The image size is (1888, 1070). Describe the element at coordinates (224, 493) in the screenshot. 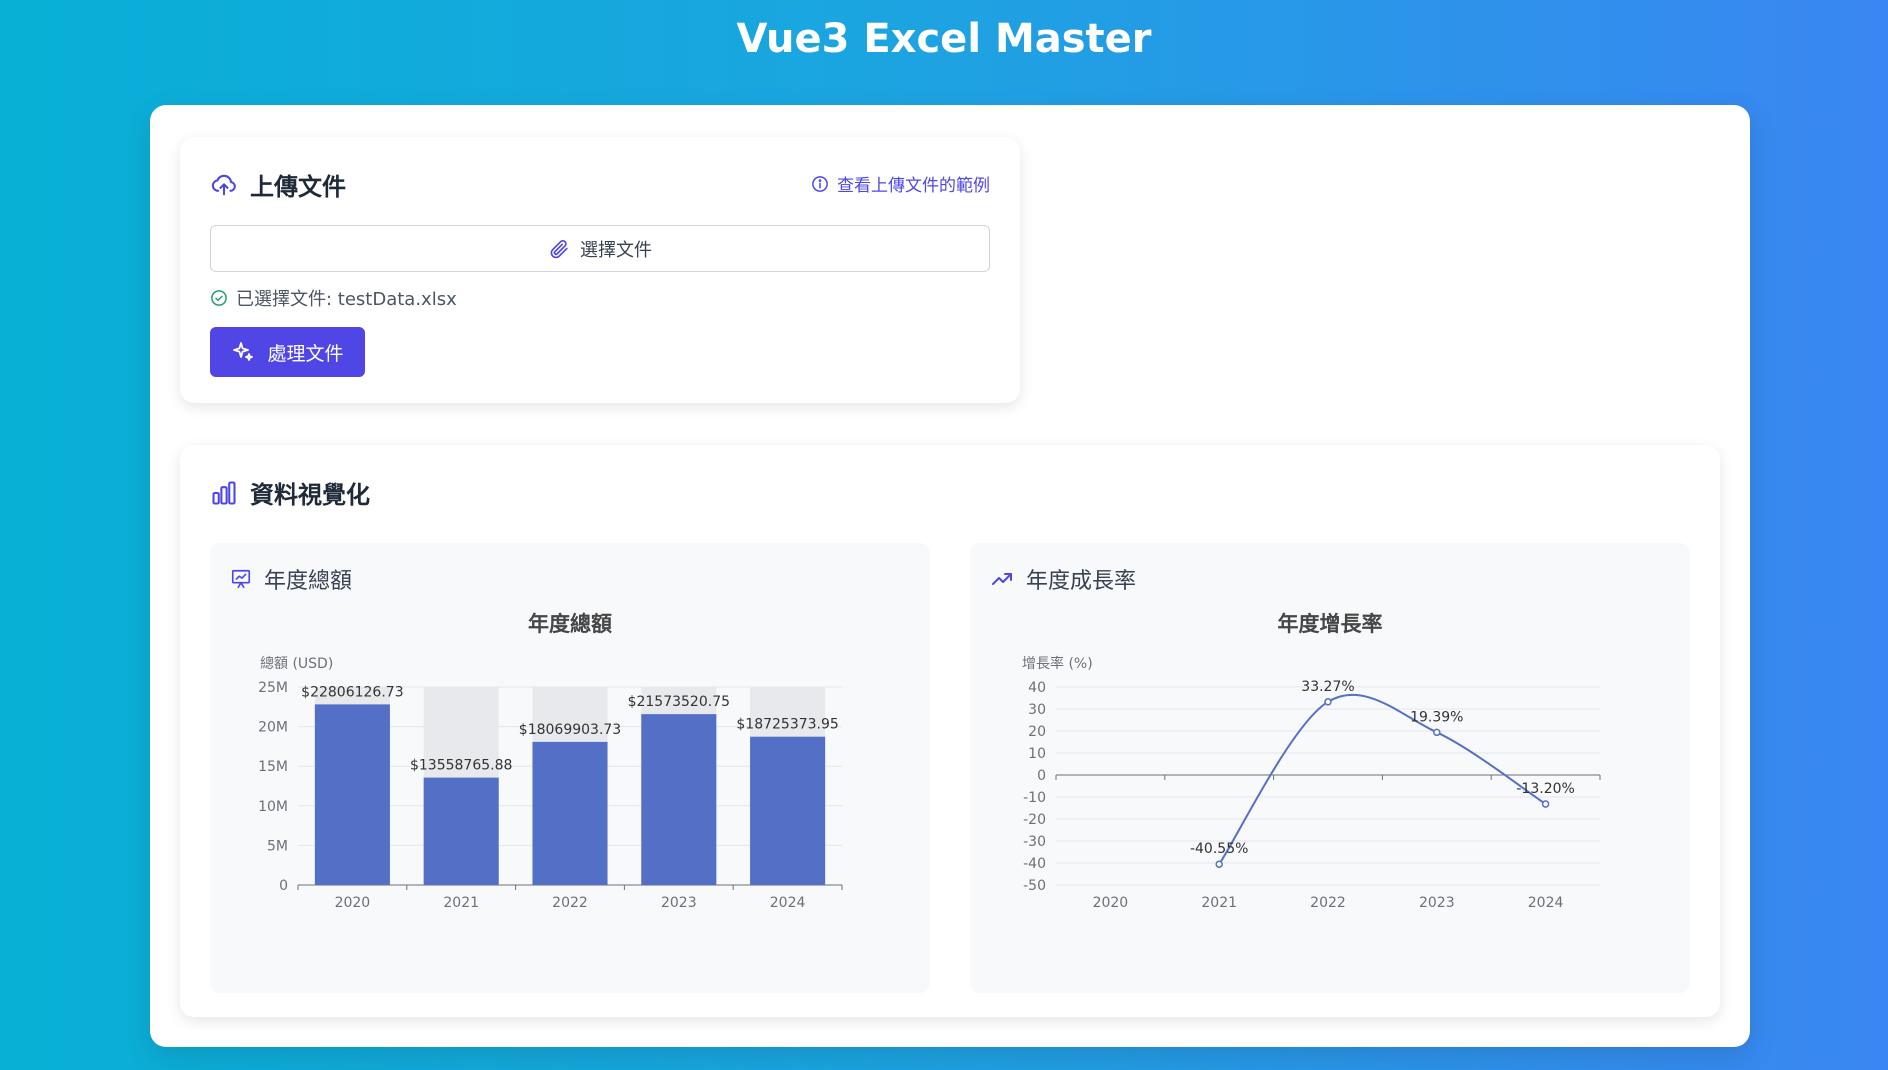

I see `bar-chart-icon` at that location.